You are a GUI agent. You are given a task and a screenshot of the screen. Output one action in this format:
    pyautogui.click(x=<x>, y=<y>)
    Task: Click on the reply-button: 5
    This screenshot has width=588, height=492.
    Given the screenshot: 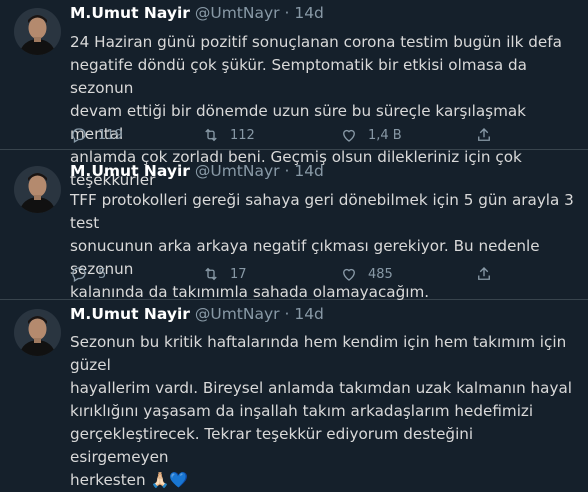 What is the action you would take?
    pyautogui.click(x=88, y=274)
    